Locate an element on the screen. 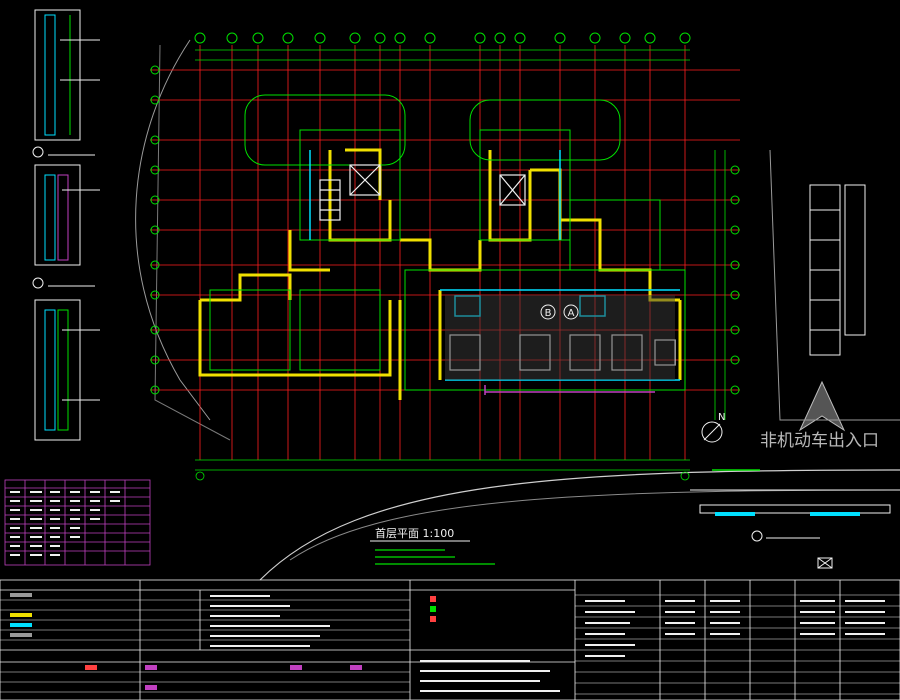 This screenshot has width=900, height=700. axis-label-b-text: B is located at coordinates (548, 313).